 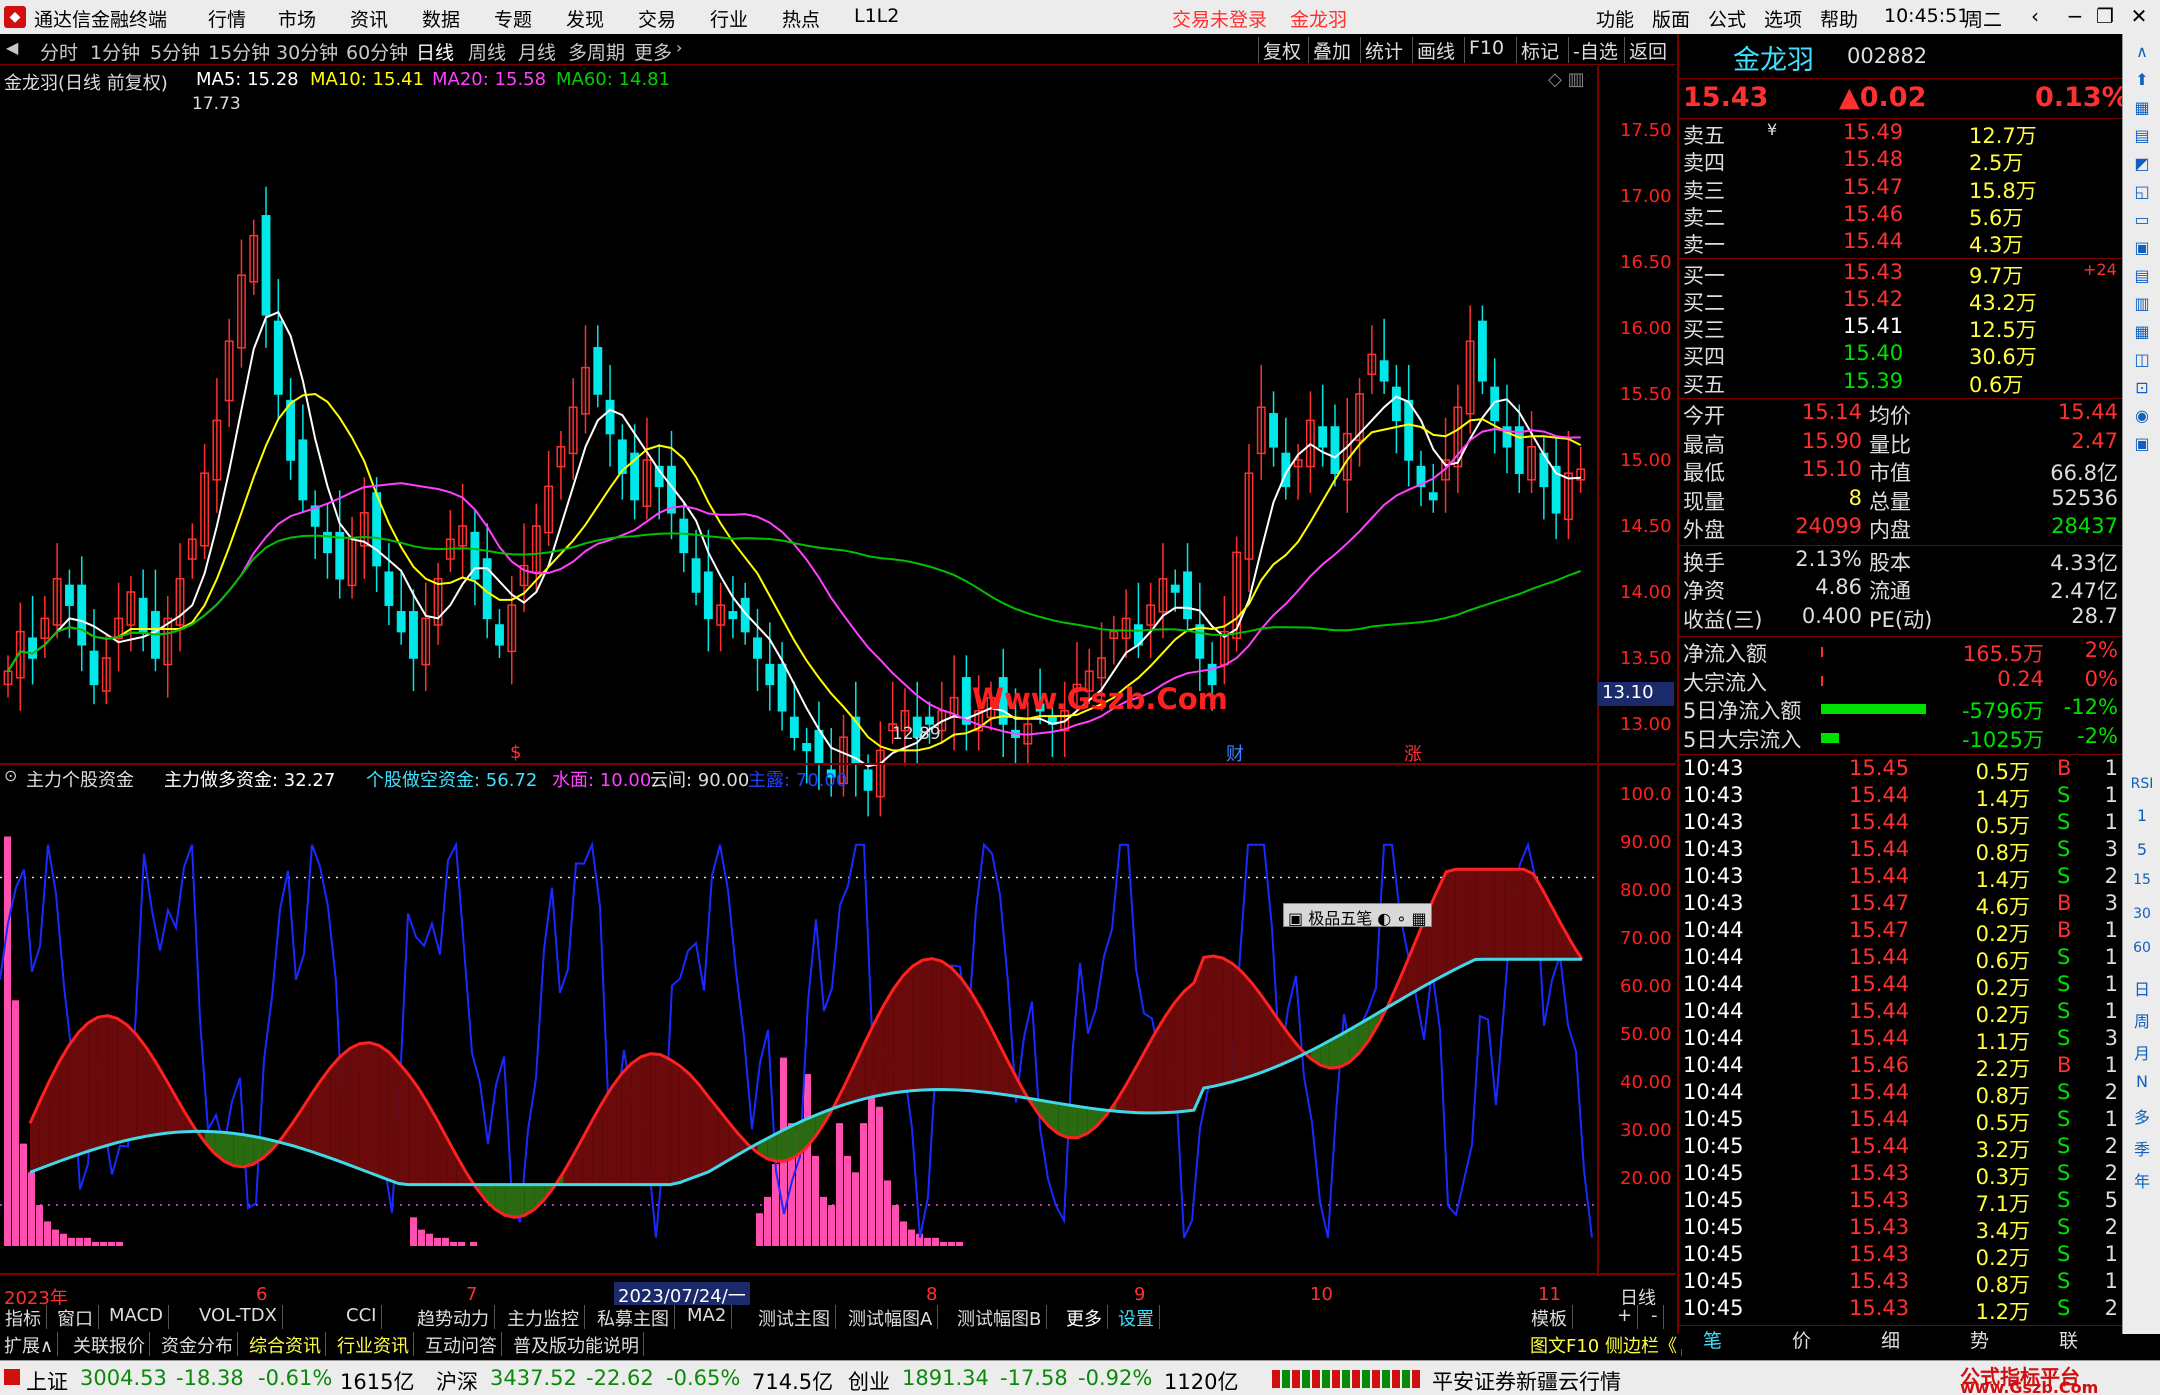 I want to click on bid-row: 买五 15.39 0.6万, so click(x=1901, y=383).